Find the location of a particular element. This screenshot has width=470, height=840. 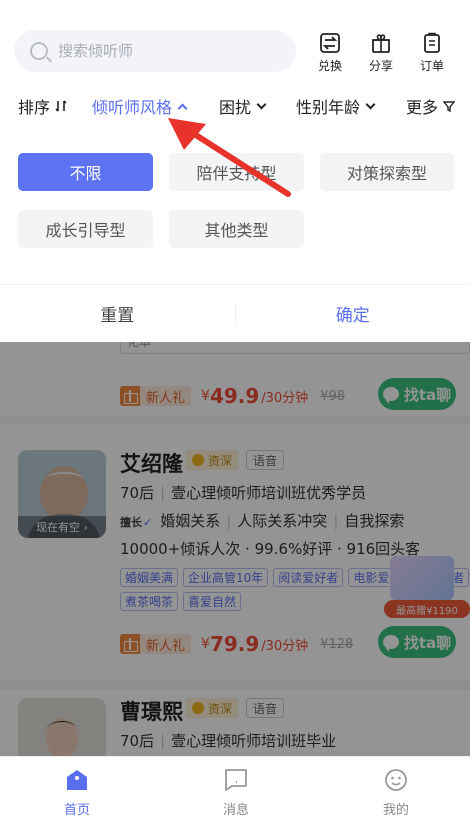

search-input is located at coordinates (158, 51).